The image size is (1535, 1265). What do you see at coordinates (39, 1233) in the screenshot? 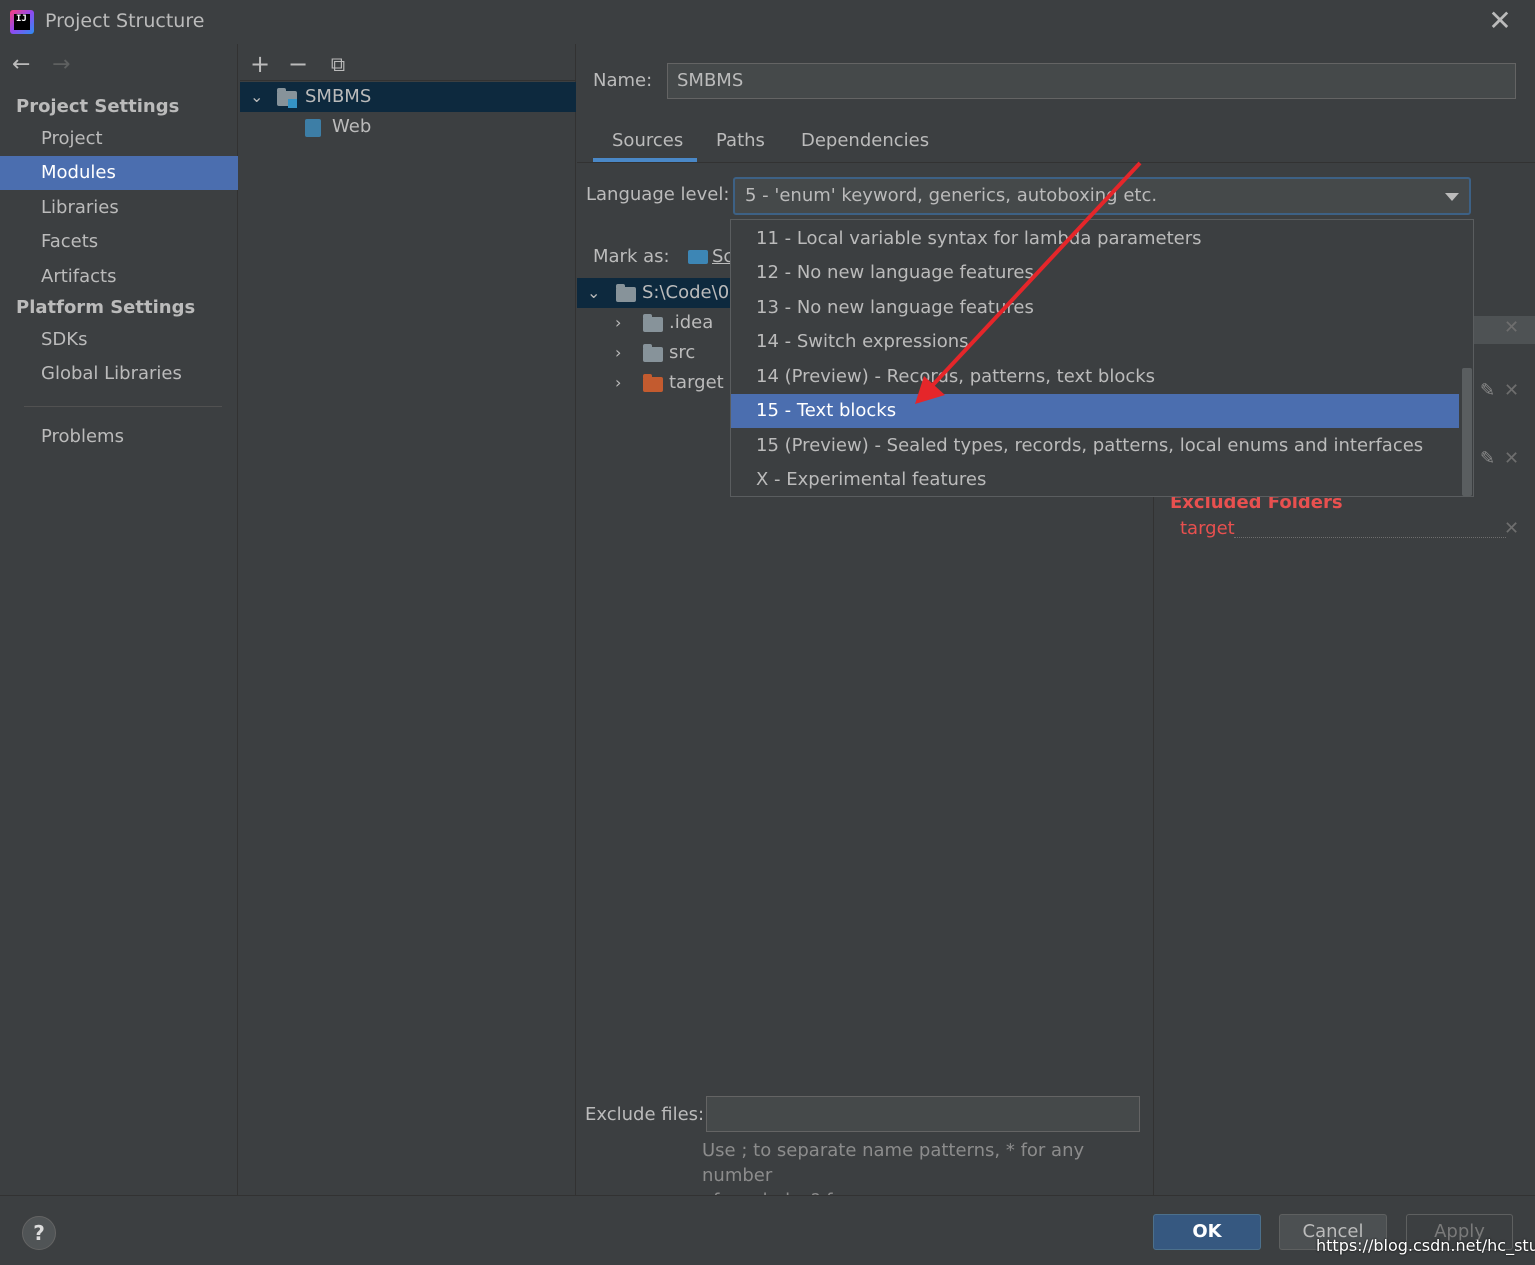
I see `help-button: ?` at bounding box center [39, 1233].